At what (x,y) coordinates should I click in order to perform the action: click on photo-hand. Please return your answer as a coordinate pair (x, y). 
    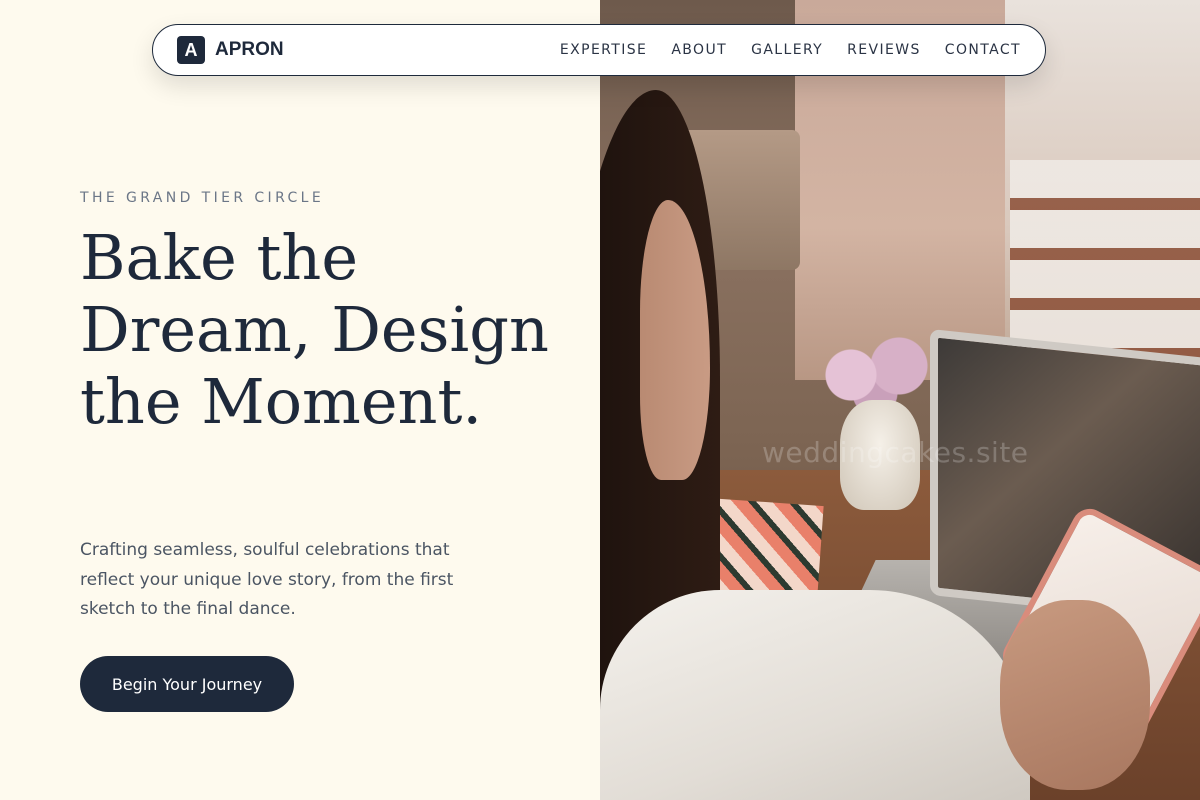
    Looking at the image, I should click on (1075, 695).